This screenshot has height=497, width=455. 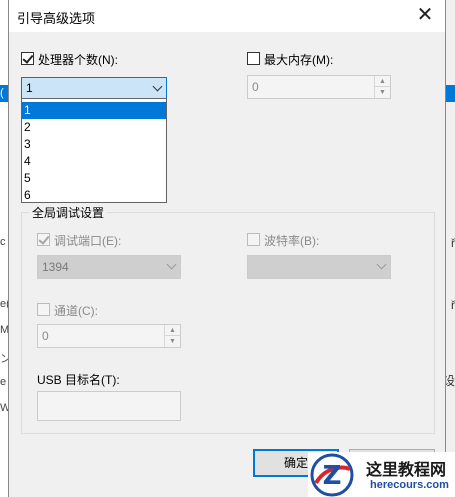 I want to click on debug-port-value: 1394, so click(x=55, y=267).